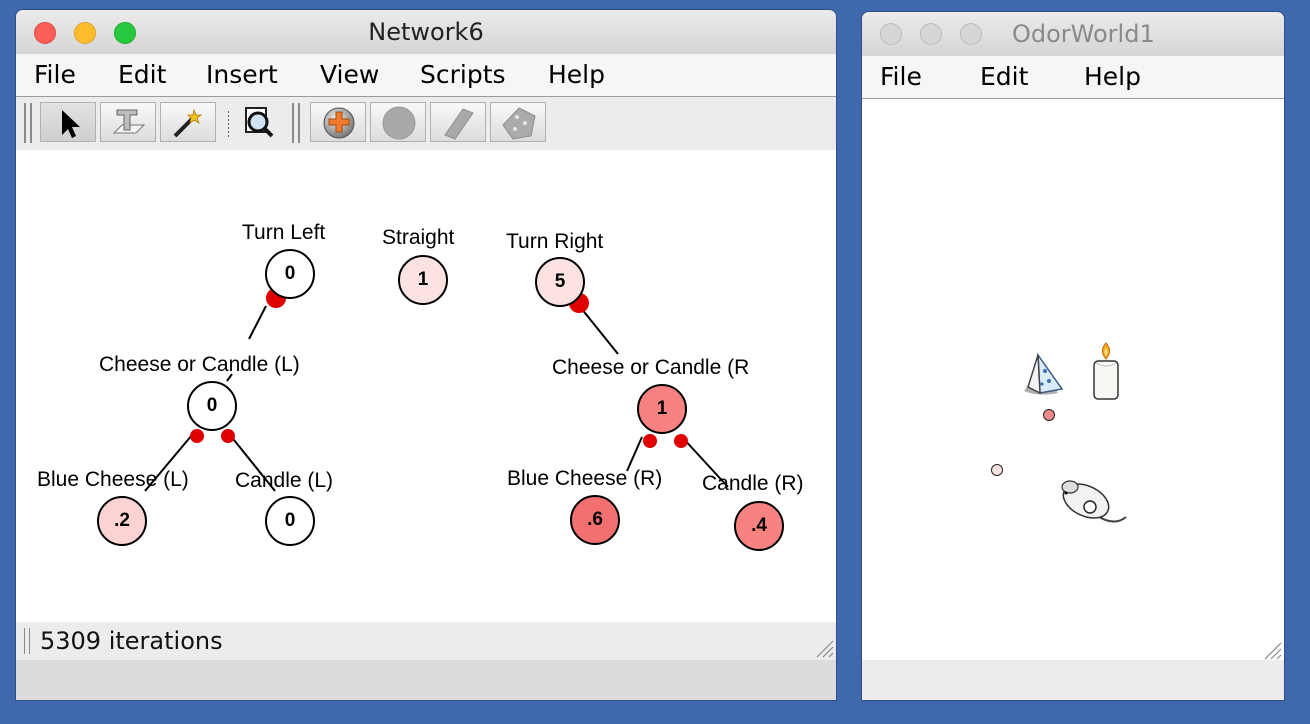  Describe the element at coordinates (122, 521) in the screenshot. I see `neuron-blue-cheese-left: .2` at that location.